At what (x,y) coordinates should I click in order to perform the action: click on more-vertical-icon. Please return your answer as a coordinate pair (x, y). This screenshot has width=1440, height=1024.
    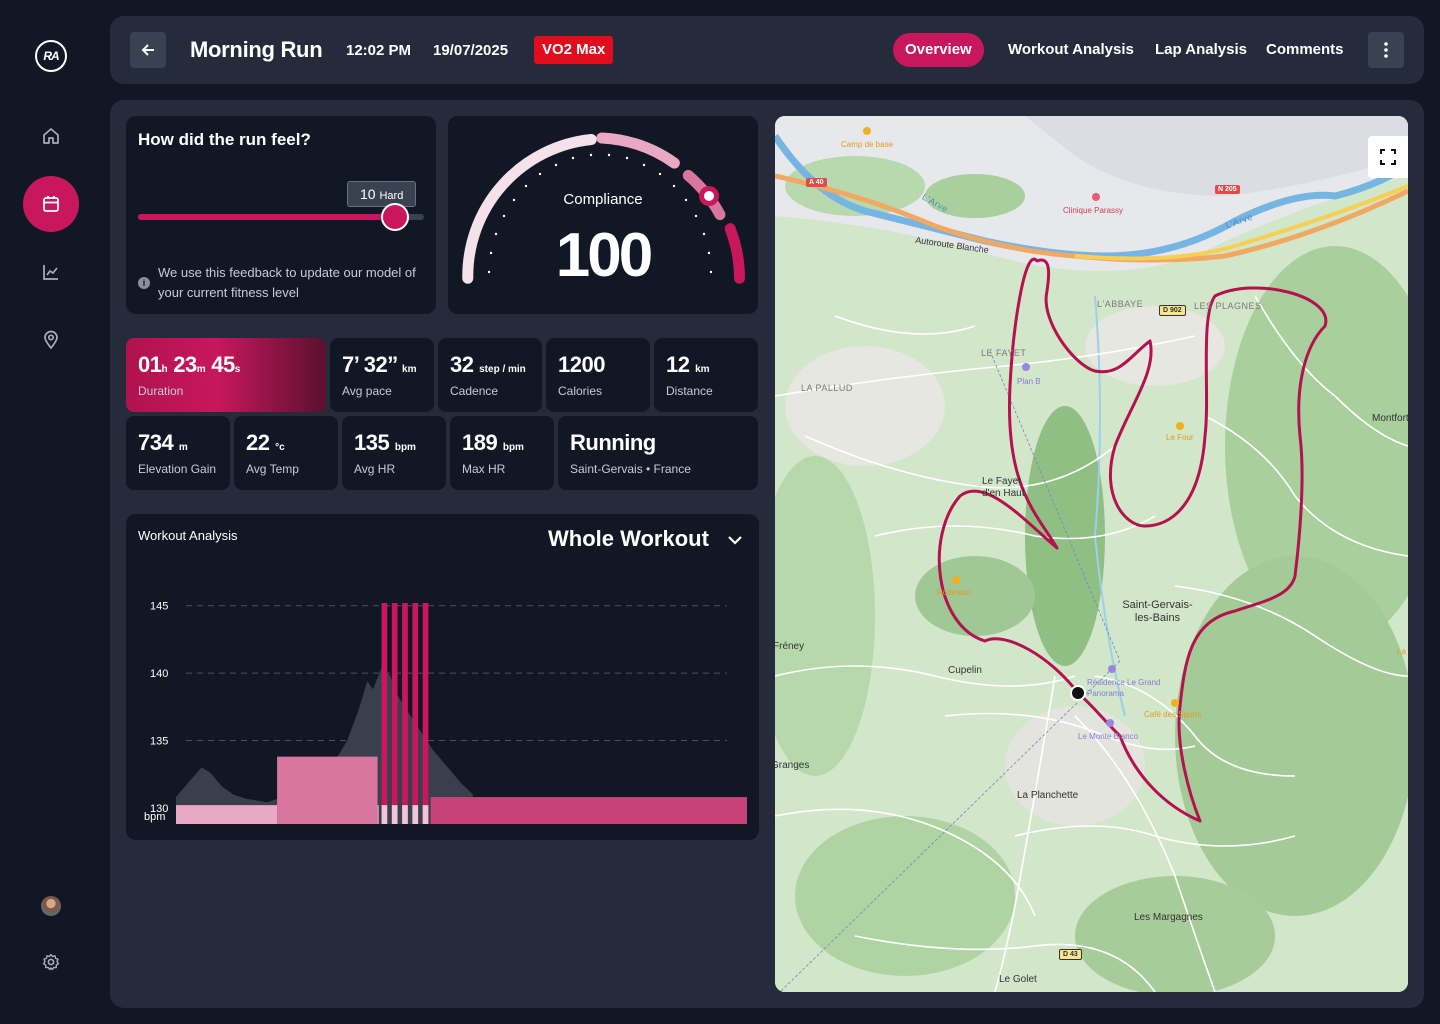
    Looking at the image, I should click on (1386, 50).